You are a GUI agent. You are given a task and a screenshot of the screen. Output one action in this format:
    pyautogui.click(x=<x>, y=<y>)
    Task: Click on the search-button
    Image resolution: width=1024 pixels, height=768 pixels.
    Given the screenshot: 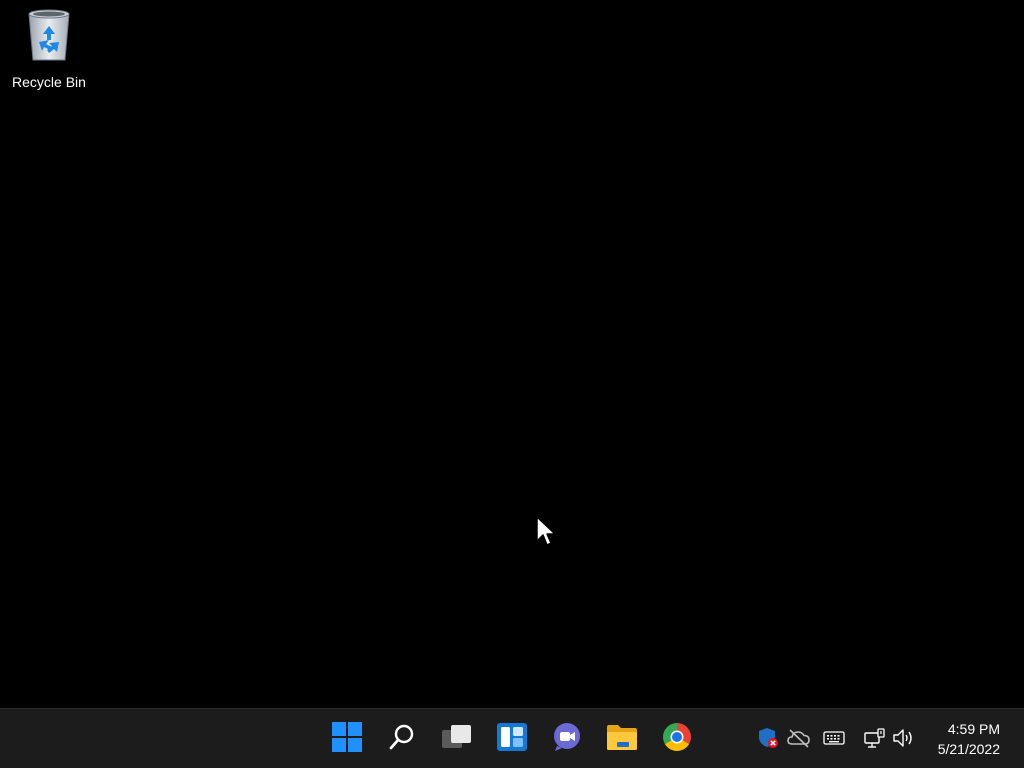 What is the action you would take?
    pyautogui.click(x=402, y=737)
    